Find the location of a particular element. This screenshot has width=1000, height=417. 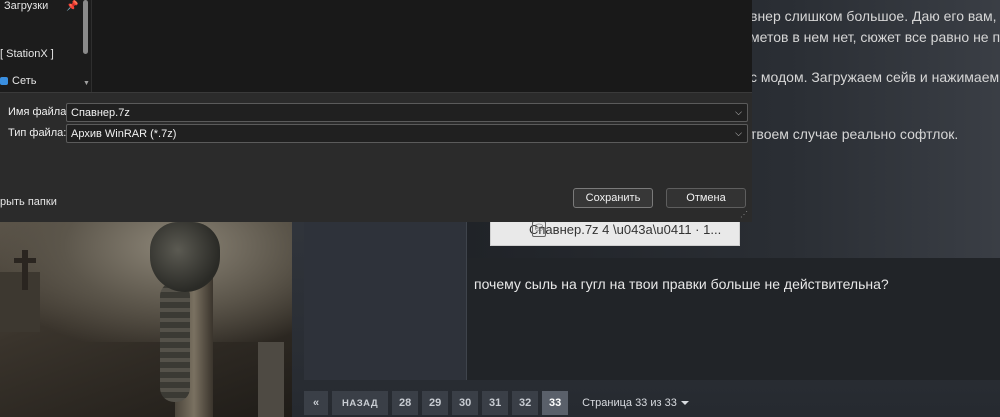

filename-value: Спавнер.7z is located at coordinates (100, 112).